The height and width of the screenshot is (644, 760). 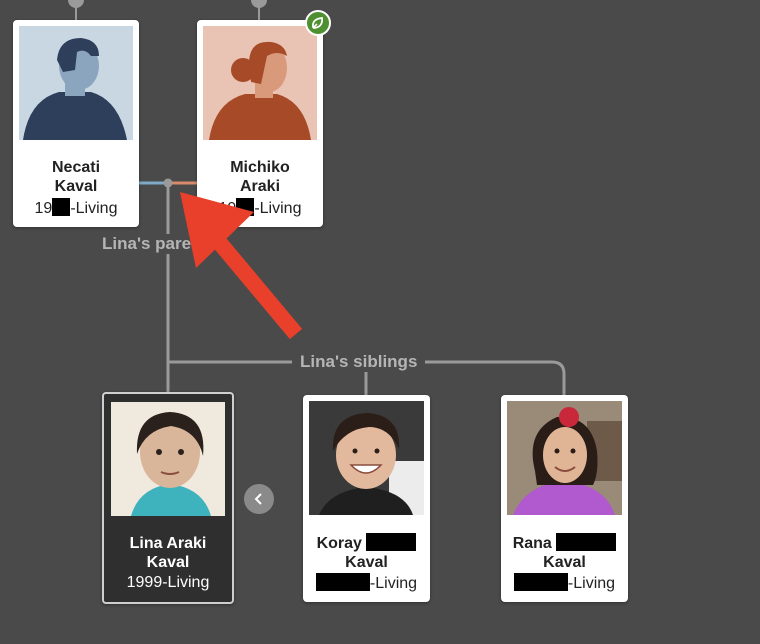 I want to click on female-silhouette-avatar, so click(x=260, y=83).